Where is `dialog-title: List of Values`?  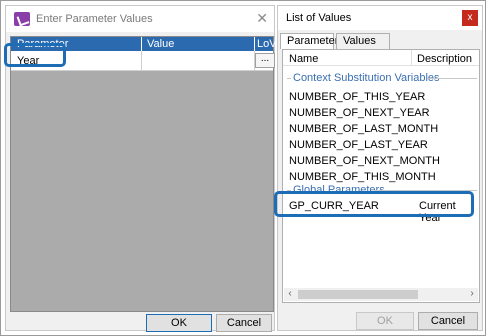
dialog-title: List of Values is located at coordinates (319, 18).